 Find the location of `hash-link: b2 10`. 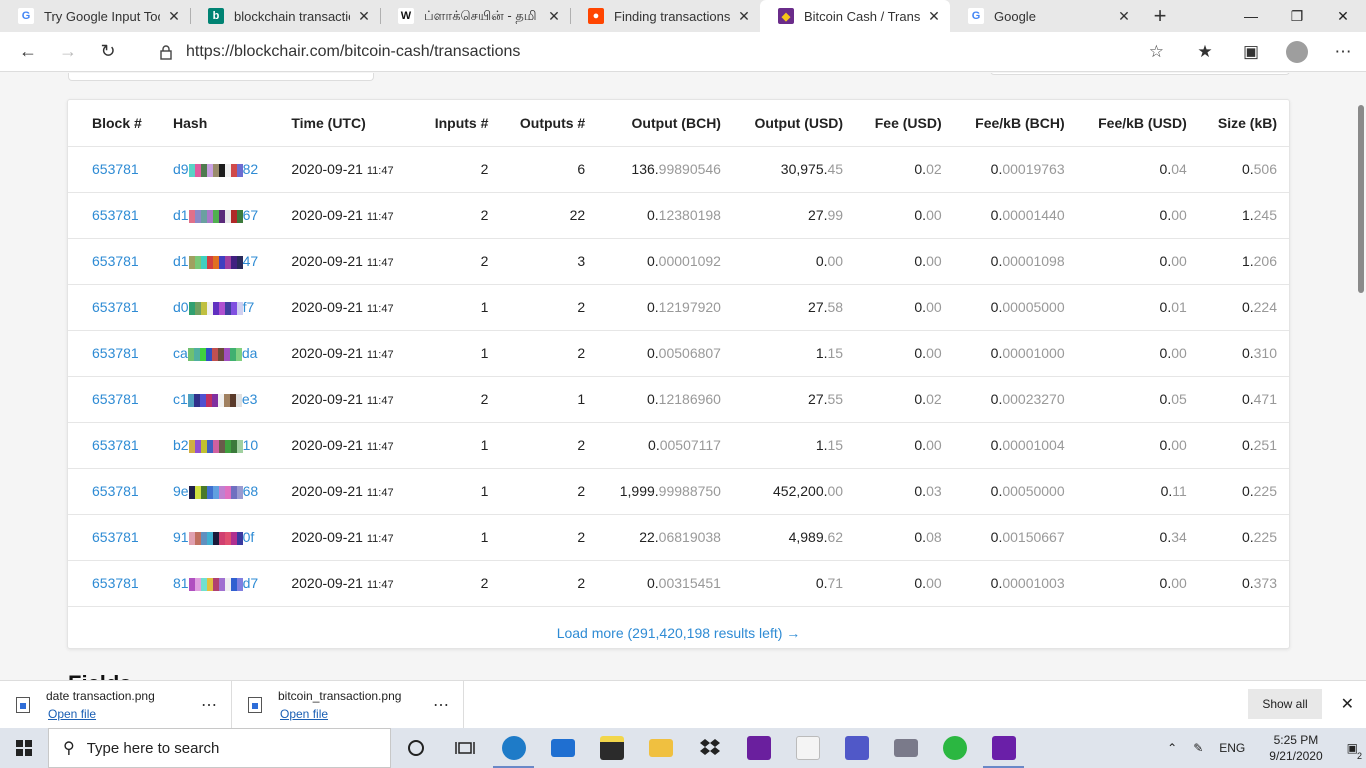

hash-link: b2 10 is located at coordinates (215, 445).